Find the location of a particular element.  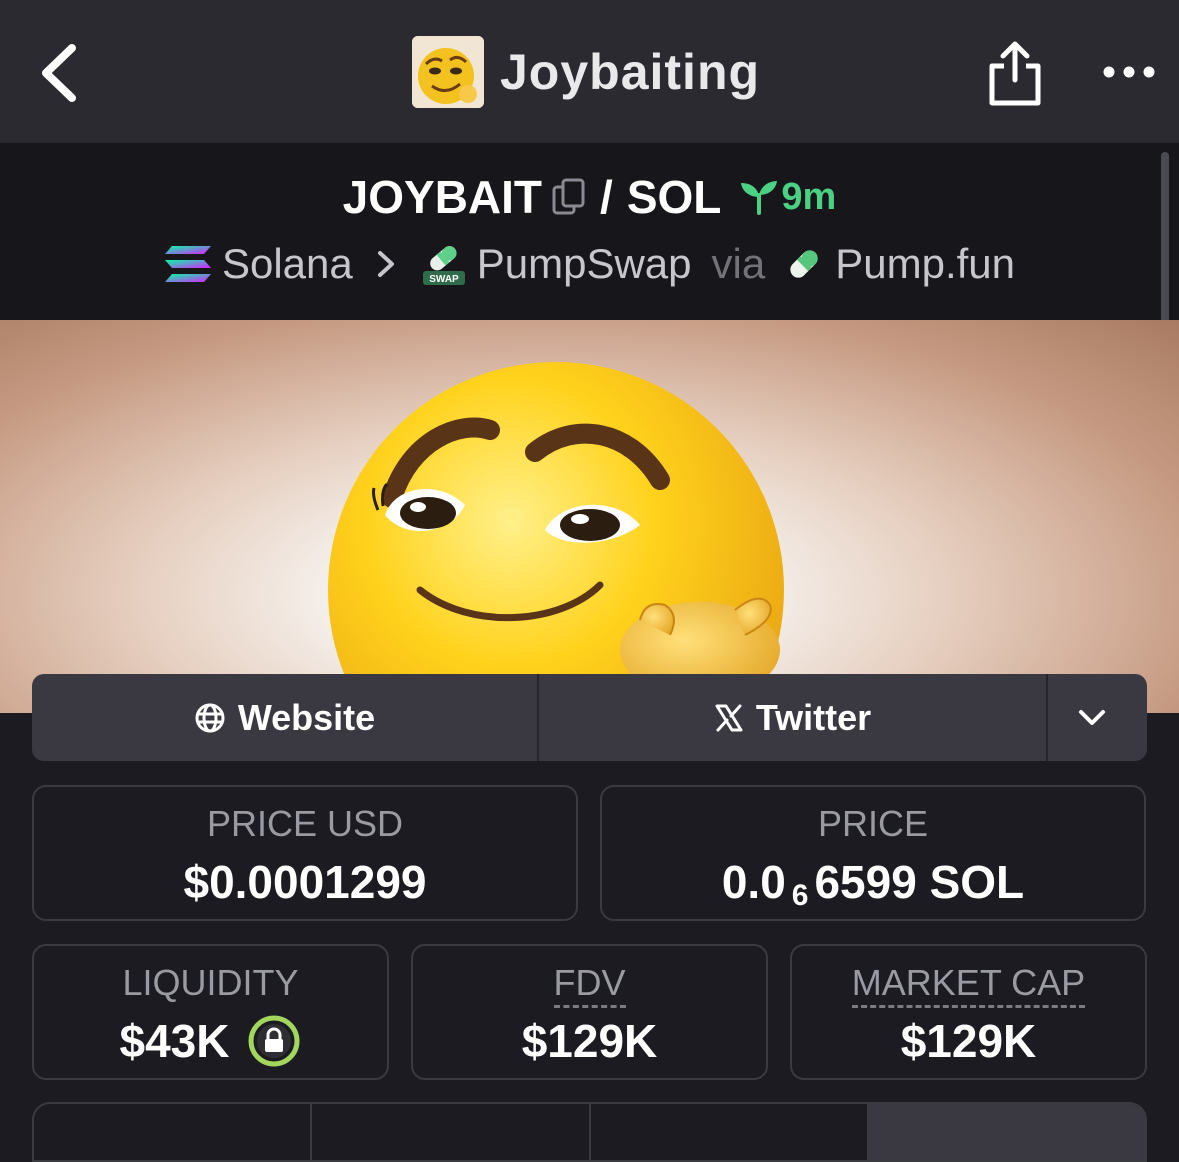

more-dots-icon is located at coordinates (1129, 72).